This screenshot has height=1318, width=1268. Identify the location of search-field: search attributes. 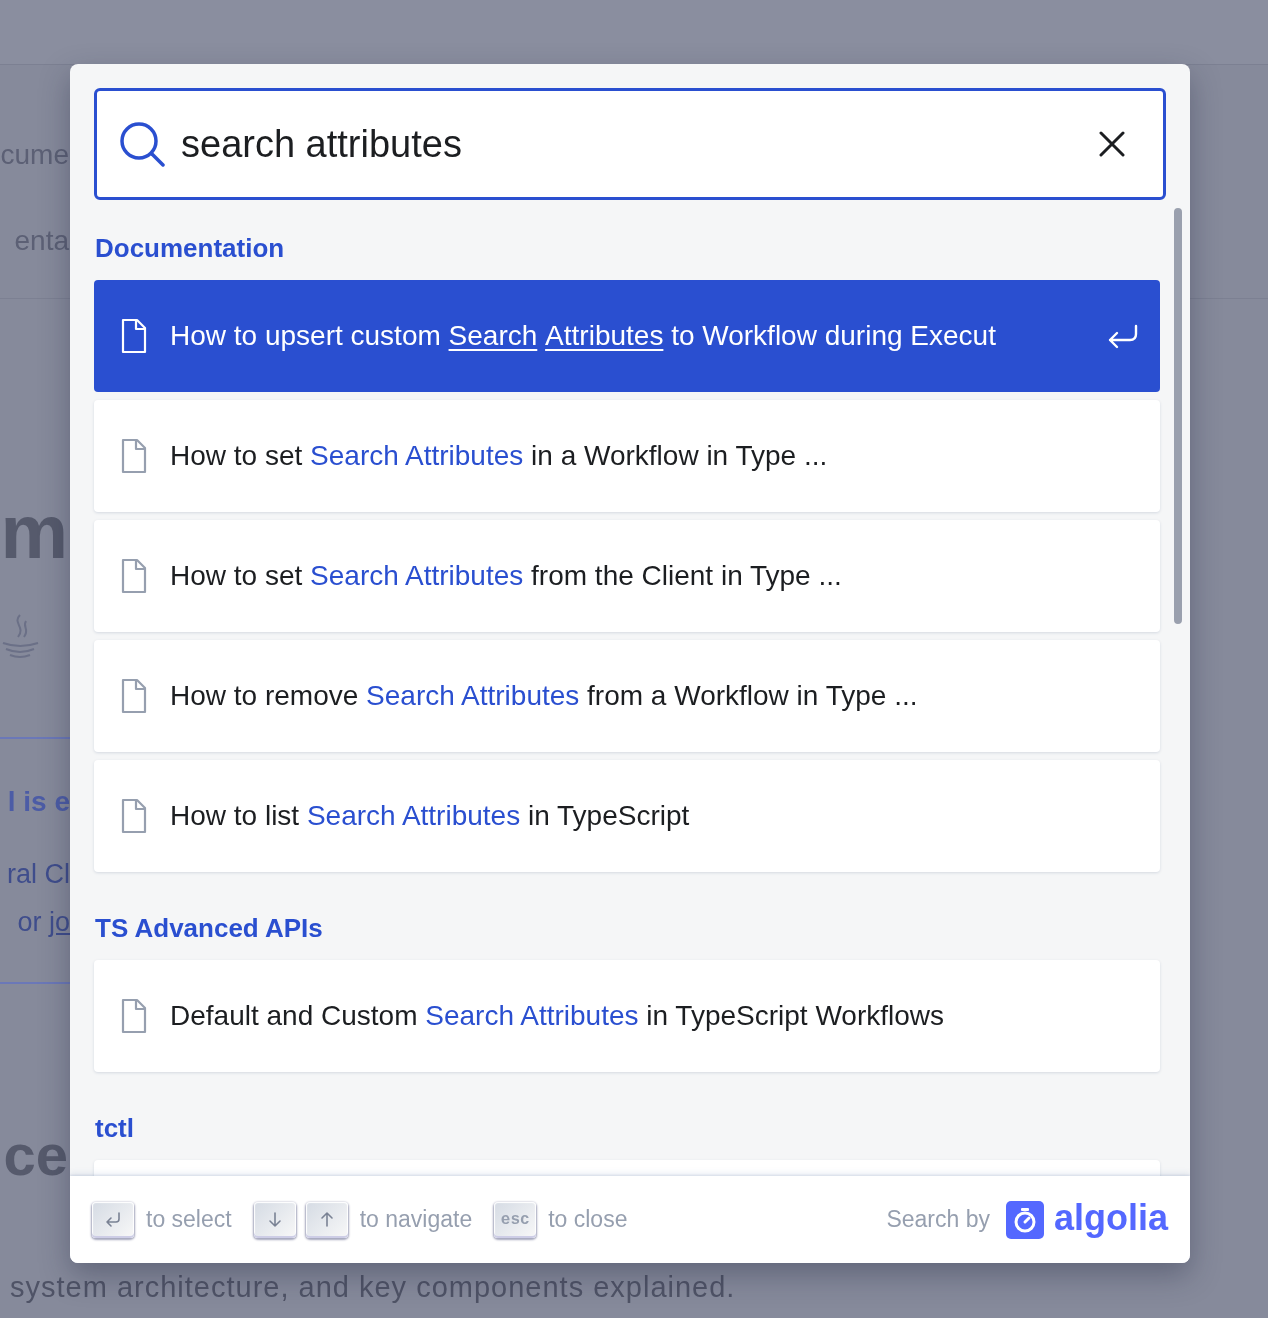
(630, 144).